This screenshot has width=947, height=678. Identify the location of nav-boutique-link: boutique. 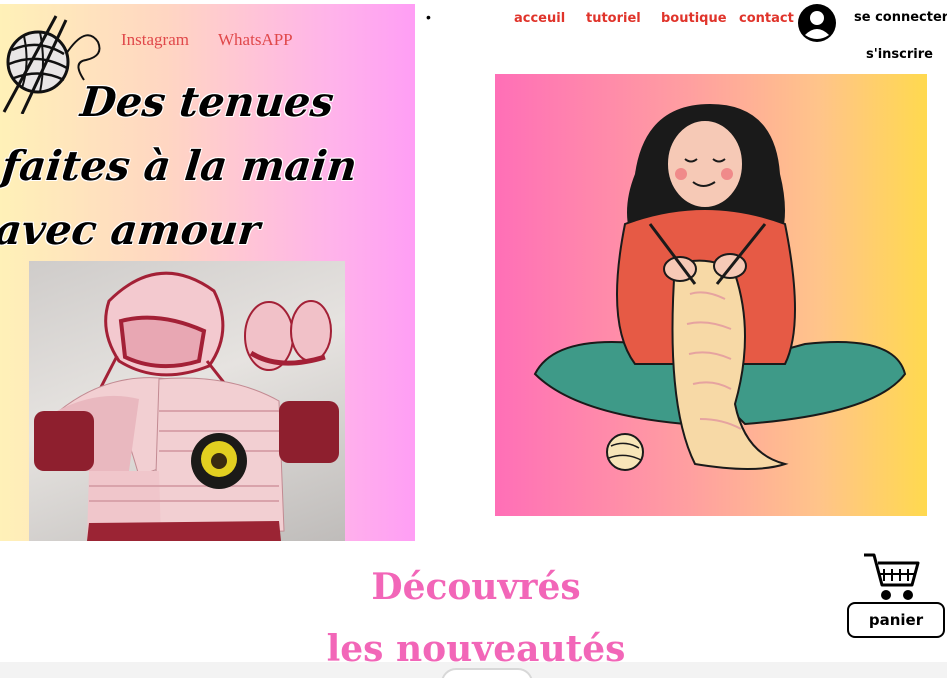
(694, 18).